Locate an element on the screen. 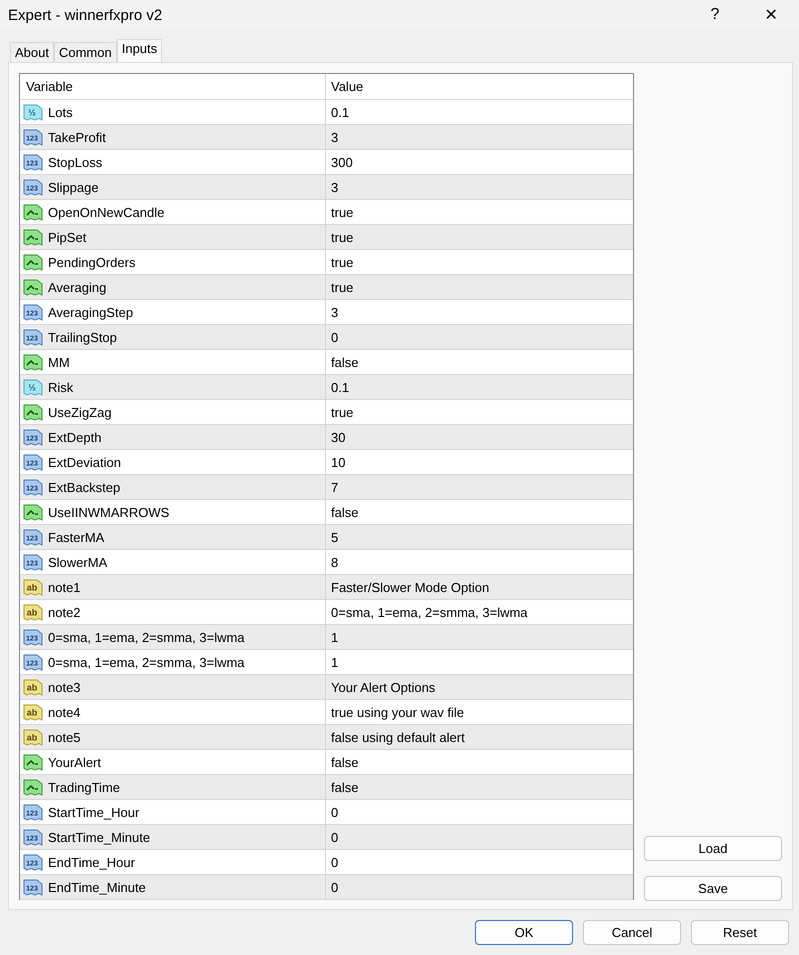 This screenshot has width=799, height=955. ok-button: OK is located at coordinates (524, 932).